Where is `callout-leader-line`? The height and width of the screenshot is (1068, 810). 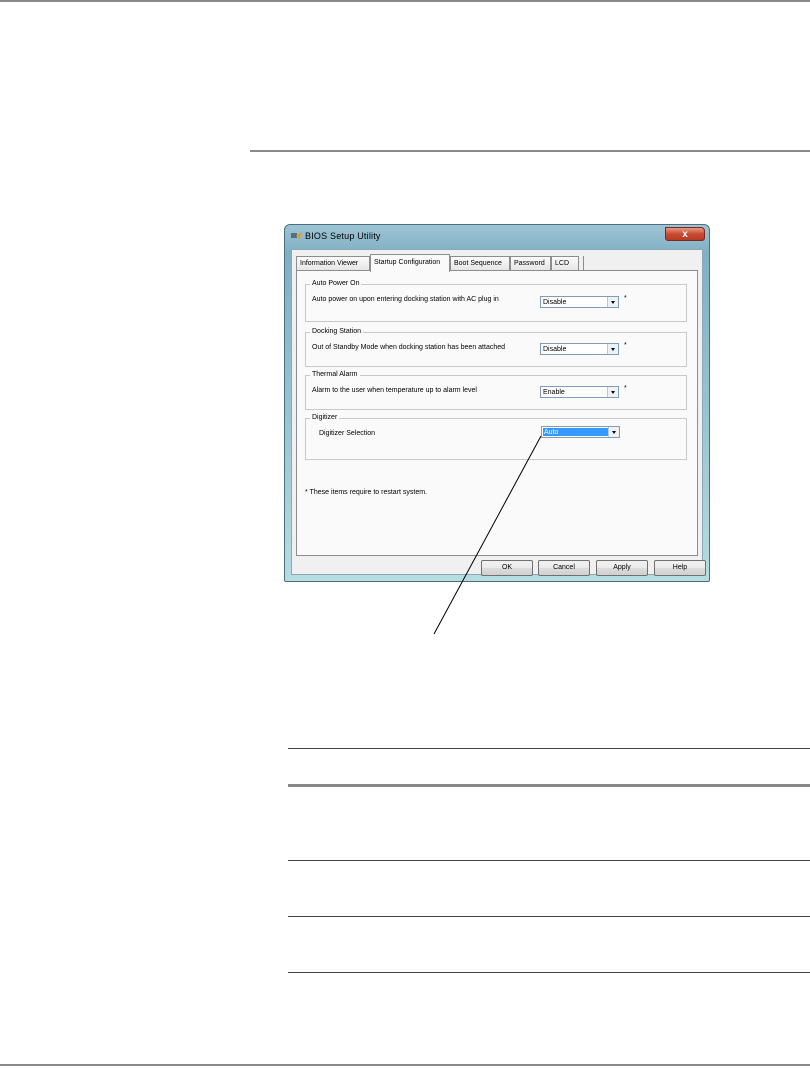
callout-leader-line is located at coordinates (487, 535).